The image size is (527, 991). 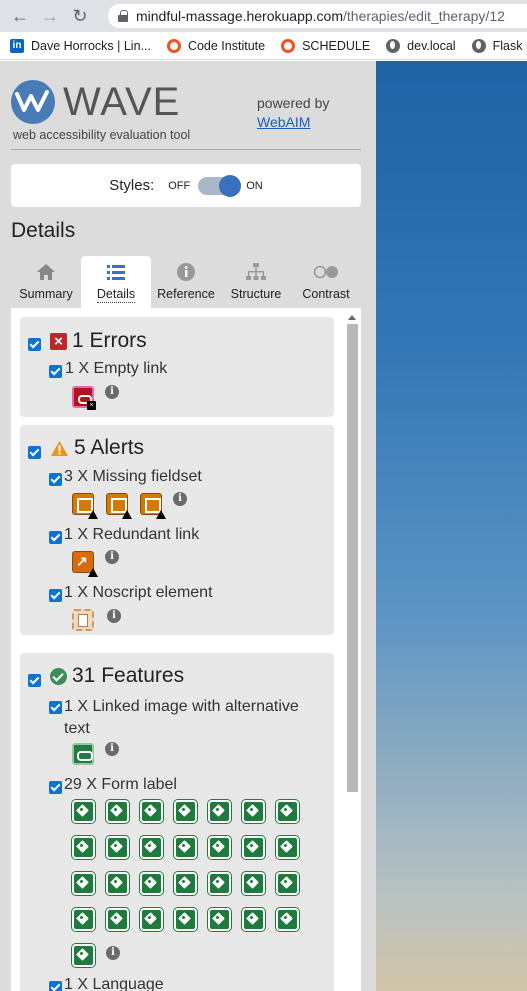 I want to click on reload-icon: ↻, so click(x=80, y=16).